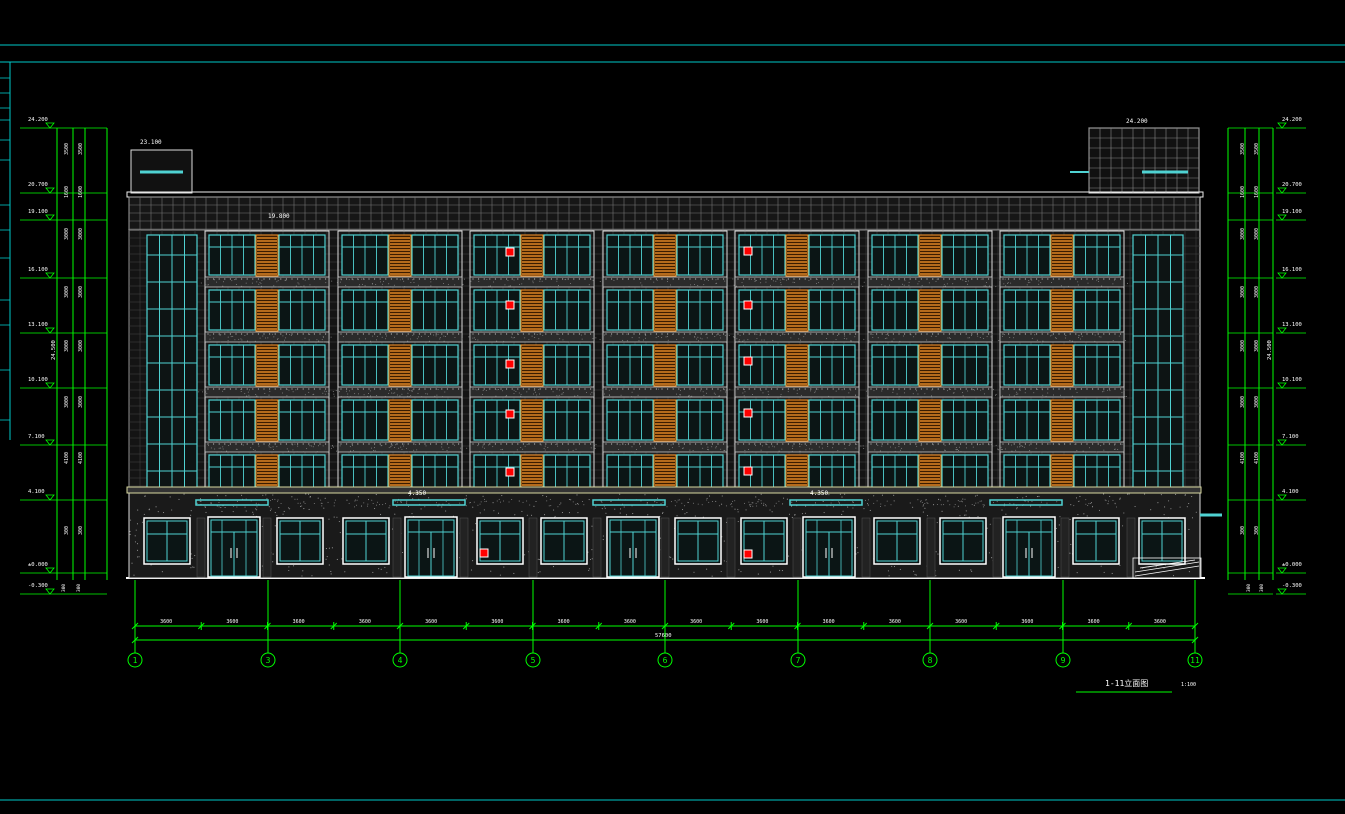  Describe the element at coordinates (1292, 212) in the screenshot. I see `level-right-3: 19.100` at that location.